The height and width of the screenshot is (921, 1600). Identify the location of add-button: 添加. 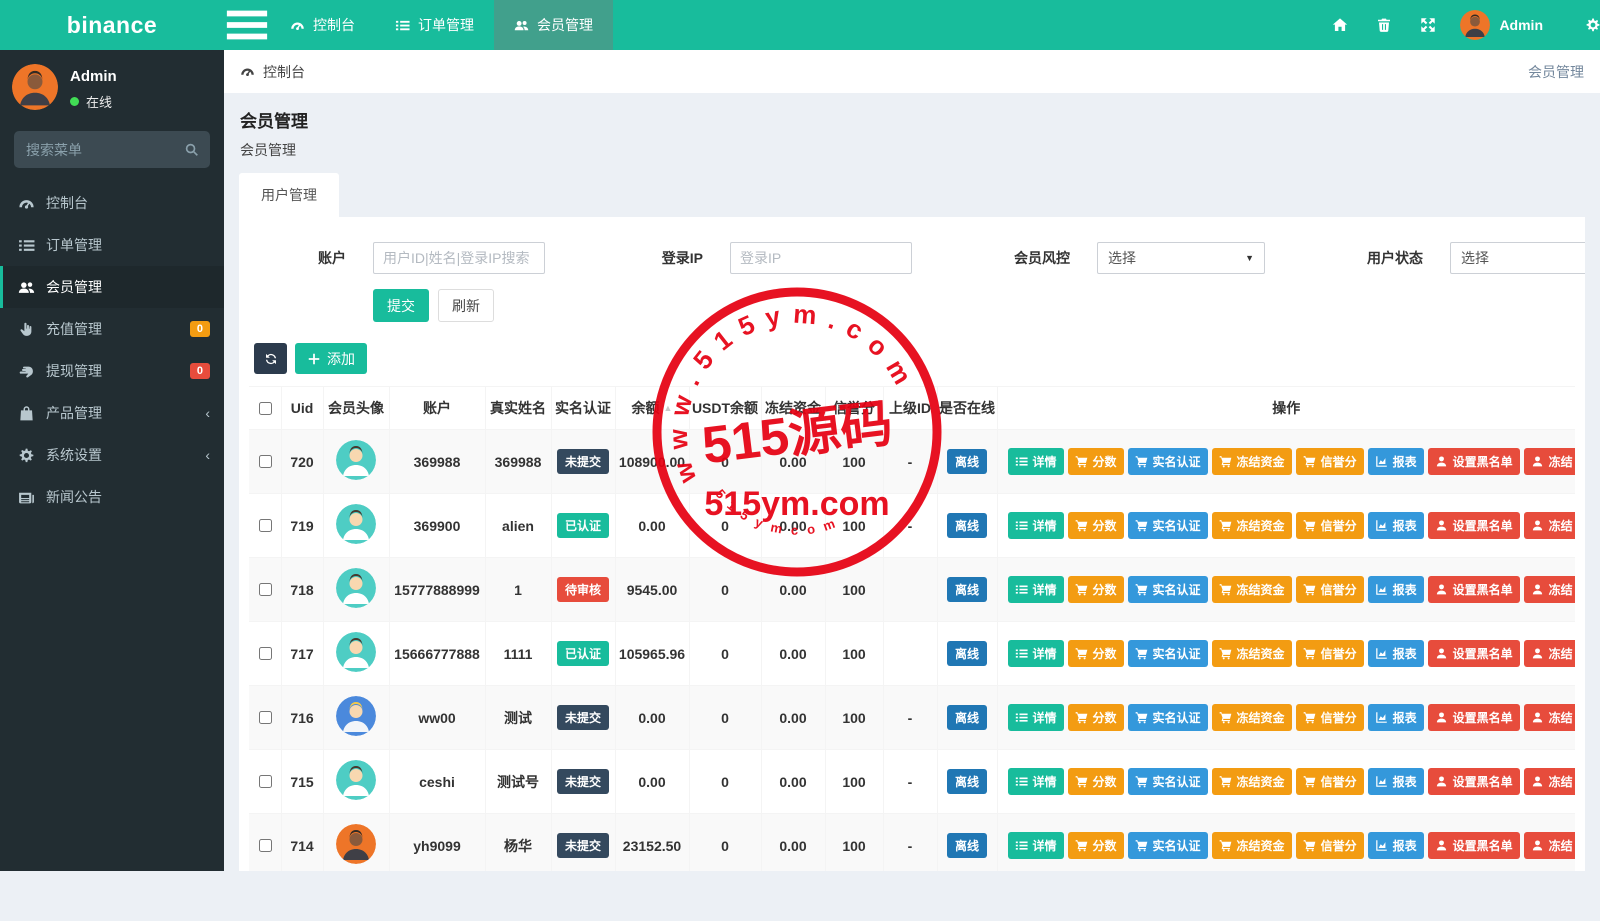
(331, 358).